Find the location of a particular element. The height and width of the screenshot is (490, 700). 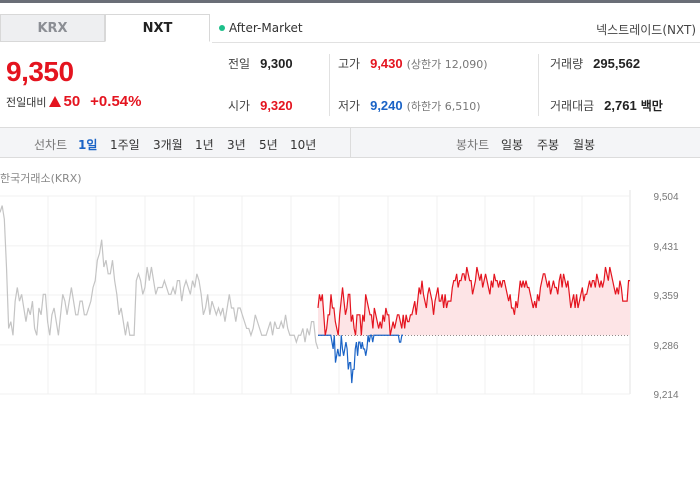

period-1w-button: 1주일 is located at coordinates (125, 144).